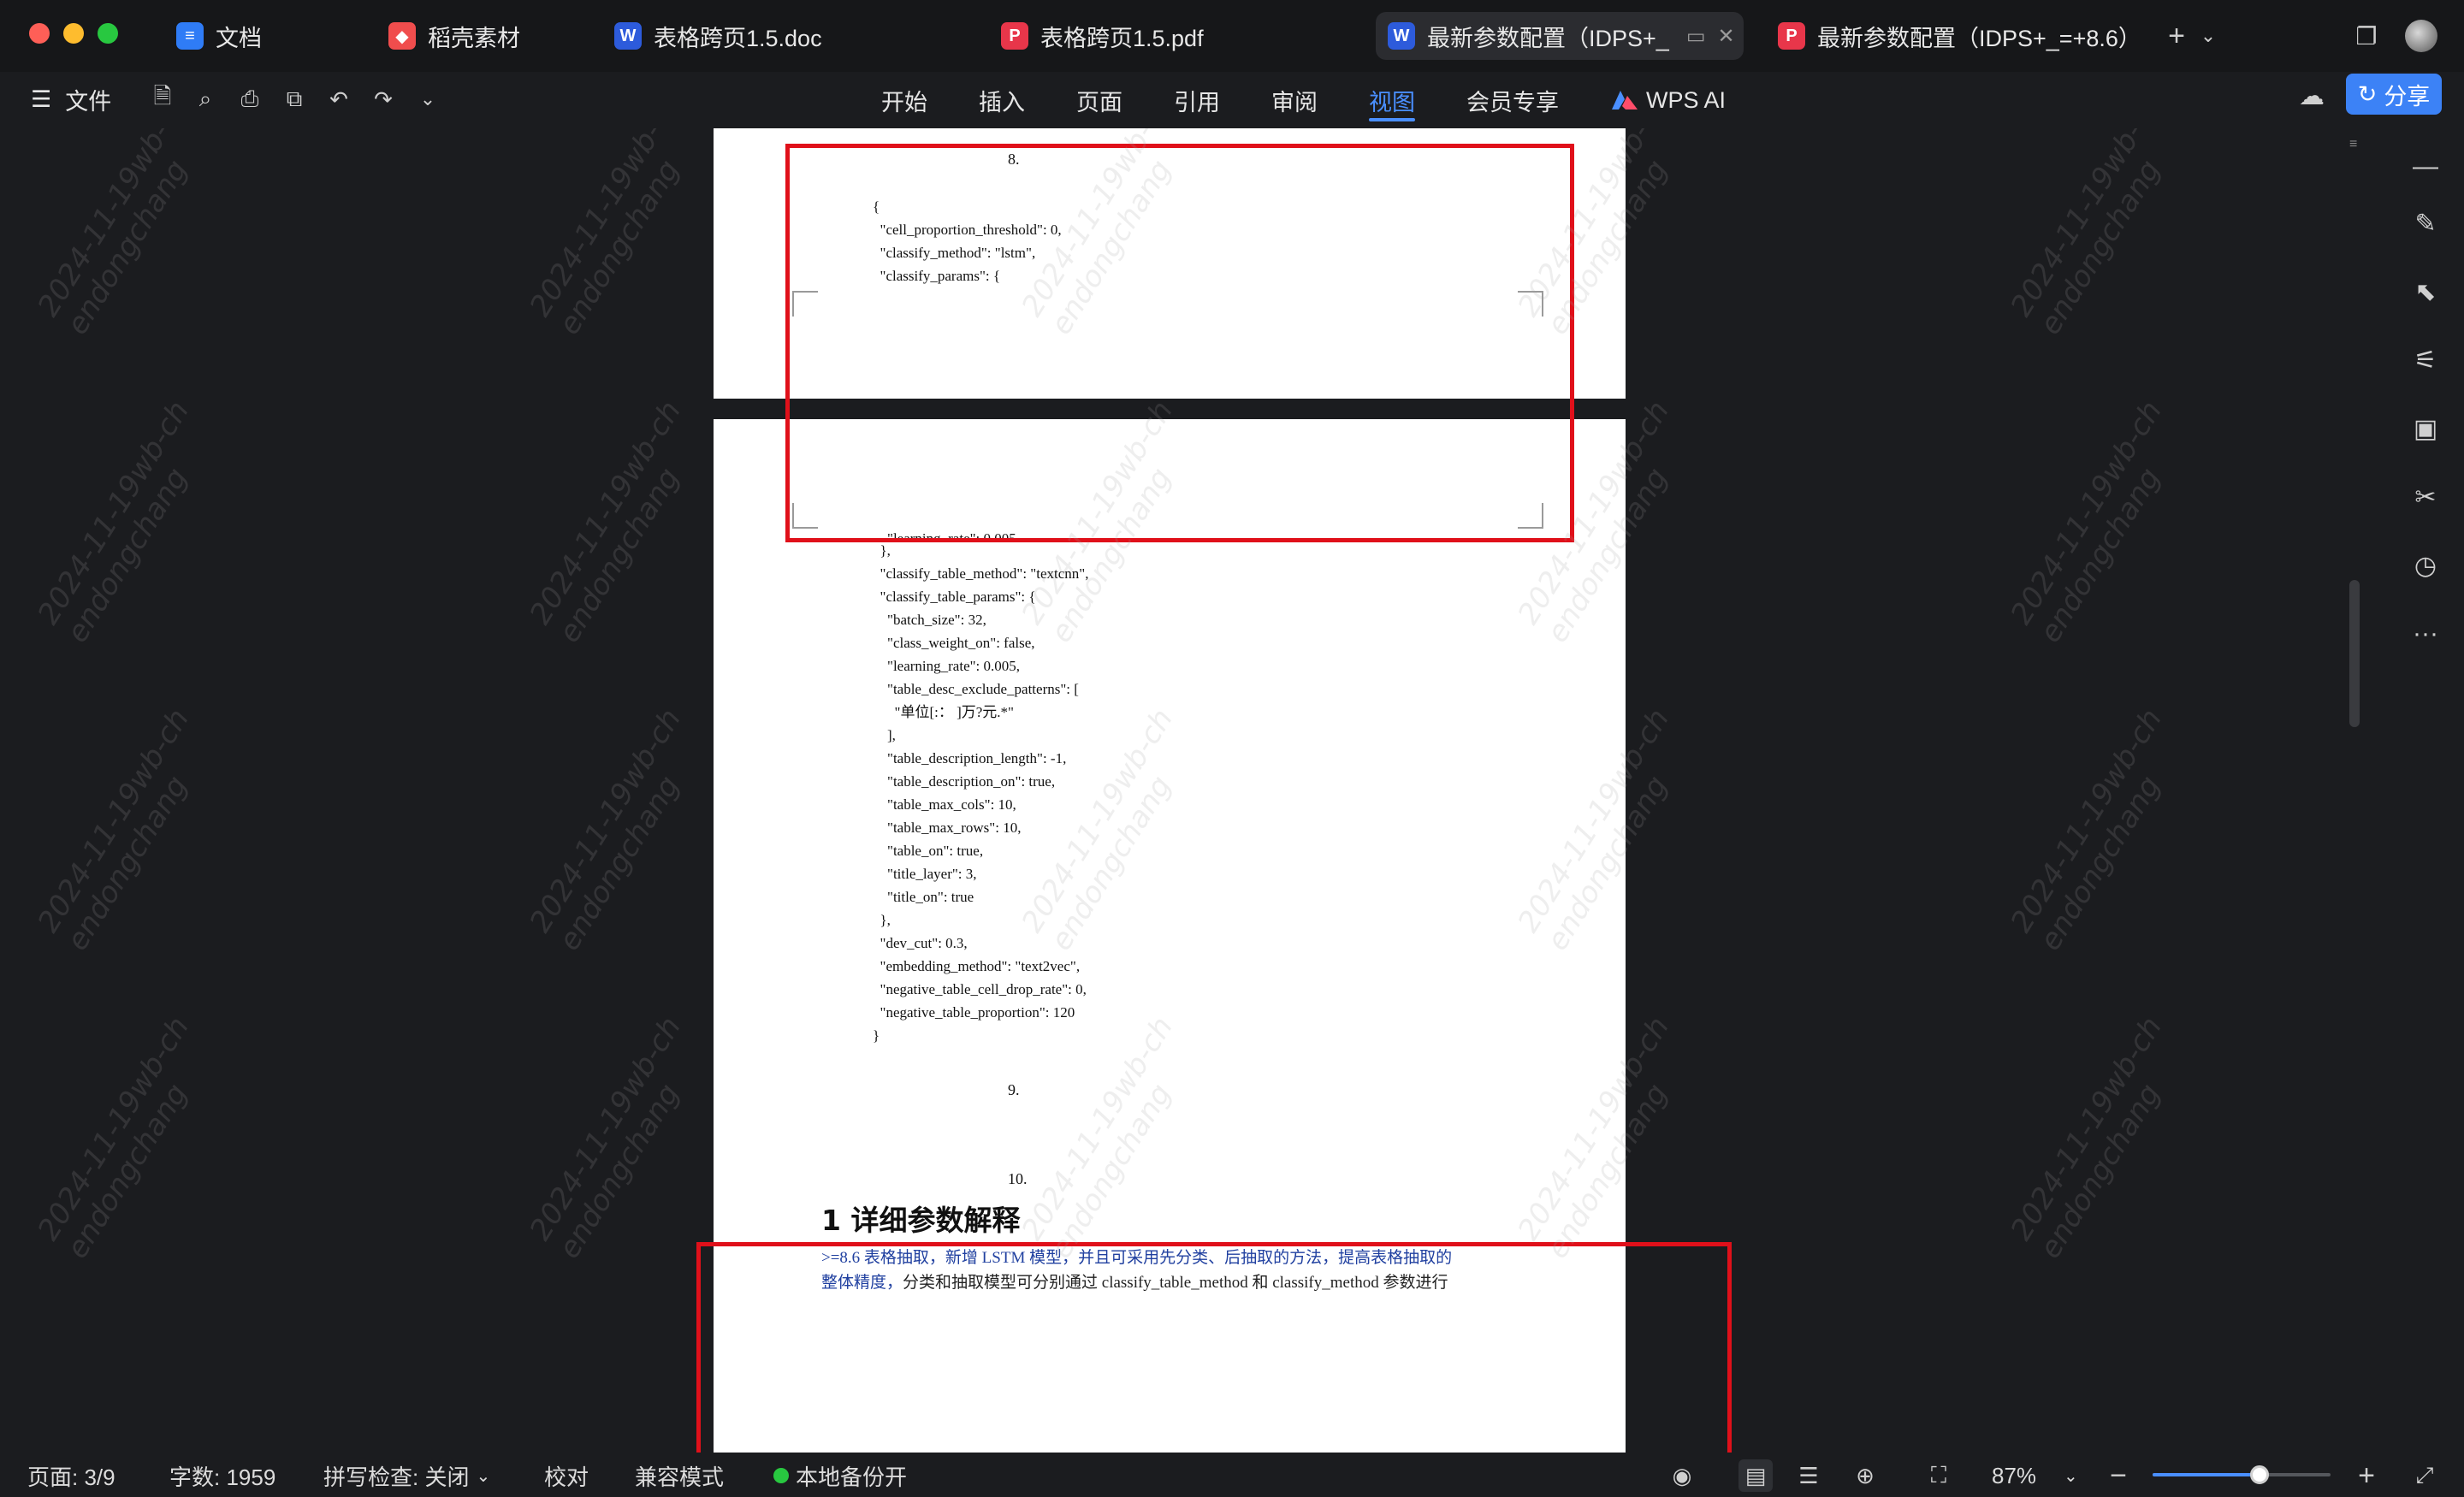 The width and height of the screenshot is (2464, 1497). I want to click on collapse-icon: —, so click(2425, 166).